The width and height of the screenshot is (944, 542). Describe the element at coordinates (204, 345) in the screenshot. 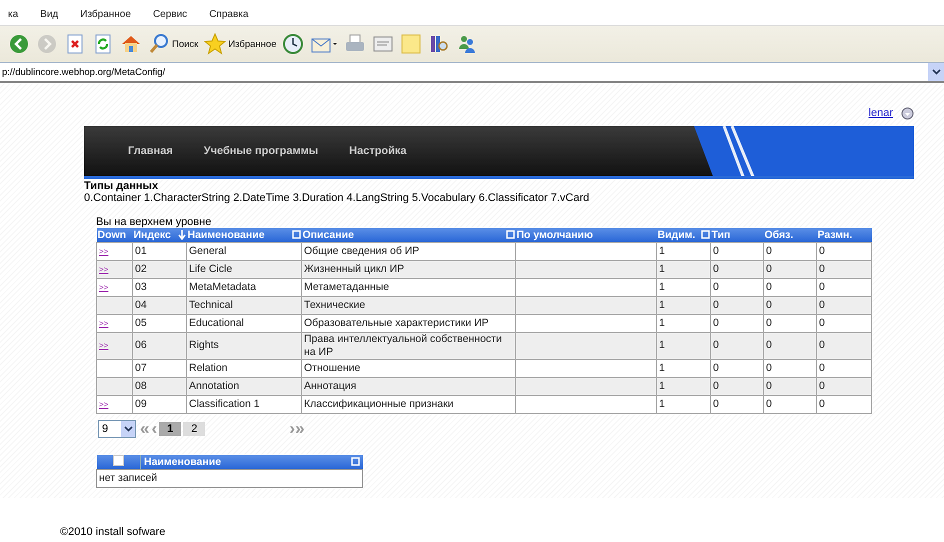

I see `table-cell: Rights` at that location.